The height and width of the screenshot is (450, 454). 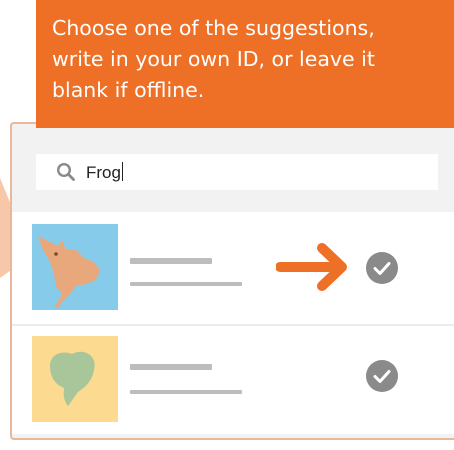 What do you see at coordinates (213, 28) in the screenshot?
I see `instruction-line: Choose one of the suggestions,` at bounding box center [213, 28].